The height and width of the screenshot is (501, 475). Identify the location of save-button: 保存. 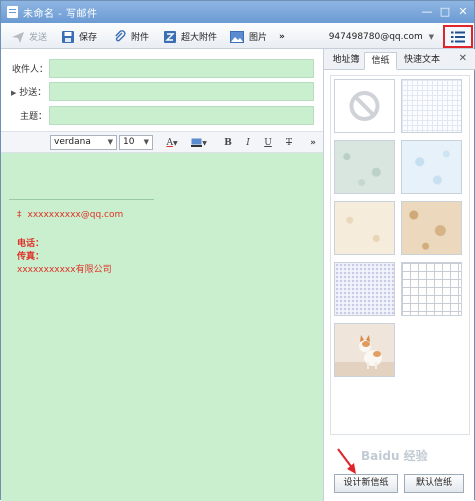
(79, 36).